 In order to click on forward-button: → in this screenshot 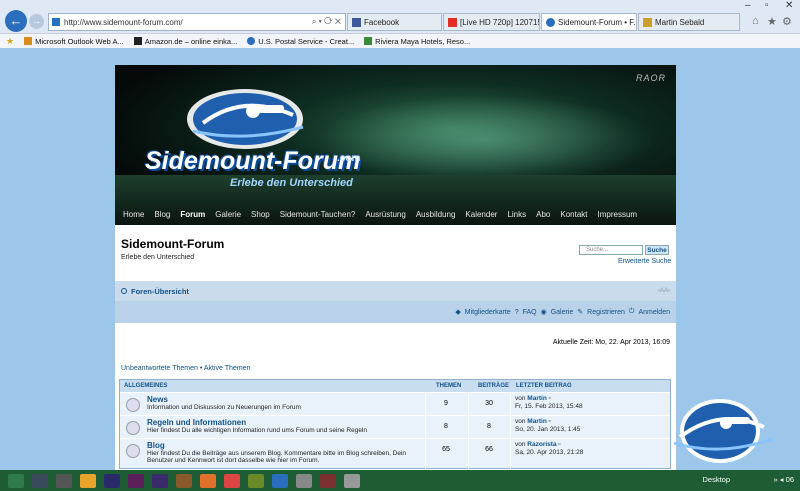, I will do `click(36, 21)`.